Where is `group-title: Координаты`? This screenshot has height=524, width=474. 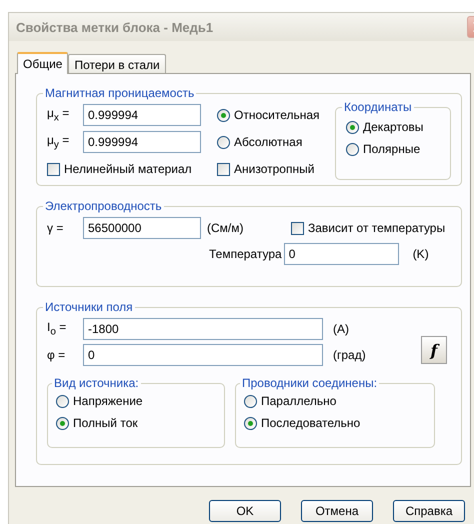
group-title: Координаты is located at coordinates (378, 107).